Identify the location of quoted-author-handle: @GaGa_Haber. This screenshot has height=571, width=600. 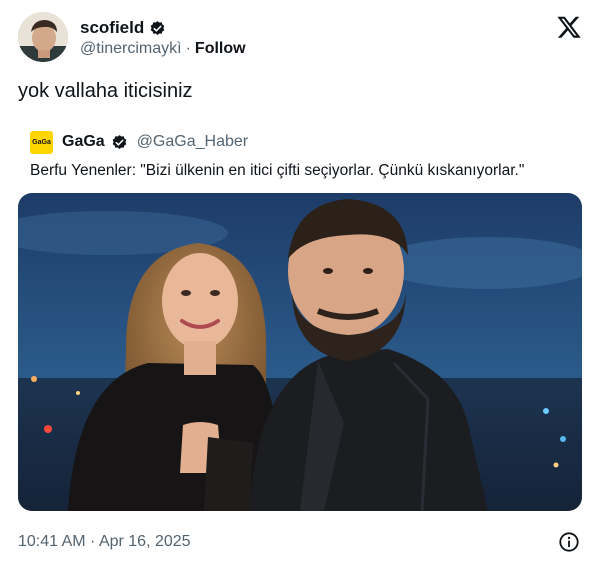
(192, 142).